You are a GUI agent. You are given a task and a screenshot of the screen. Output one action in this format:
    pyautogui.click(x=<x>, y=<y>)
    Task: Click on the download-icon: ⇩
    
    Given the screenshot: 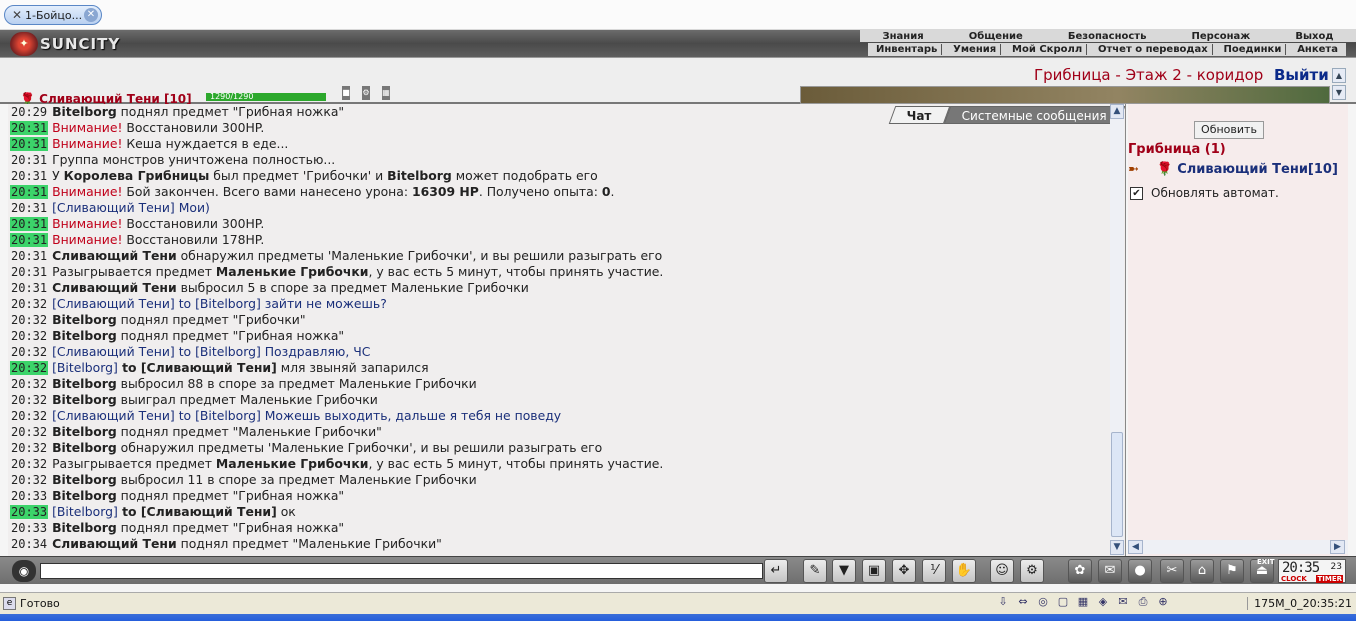 What is the action you would take?
    pyautogui.click(x=1003, y=603)
    